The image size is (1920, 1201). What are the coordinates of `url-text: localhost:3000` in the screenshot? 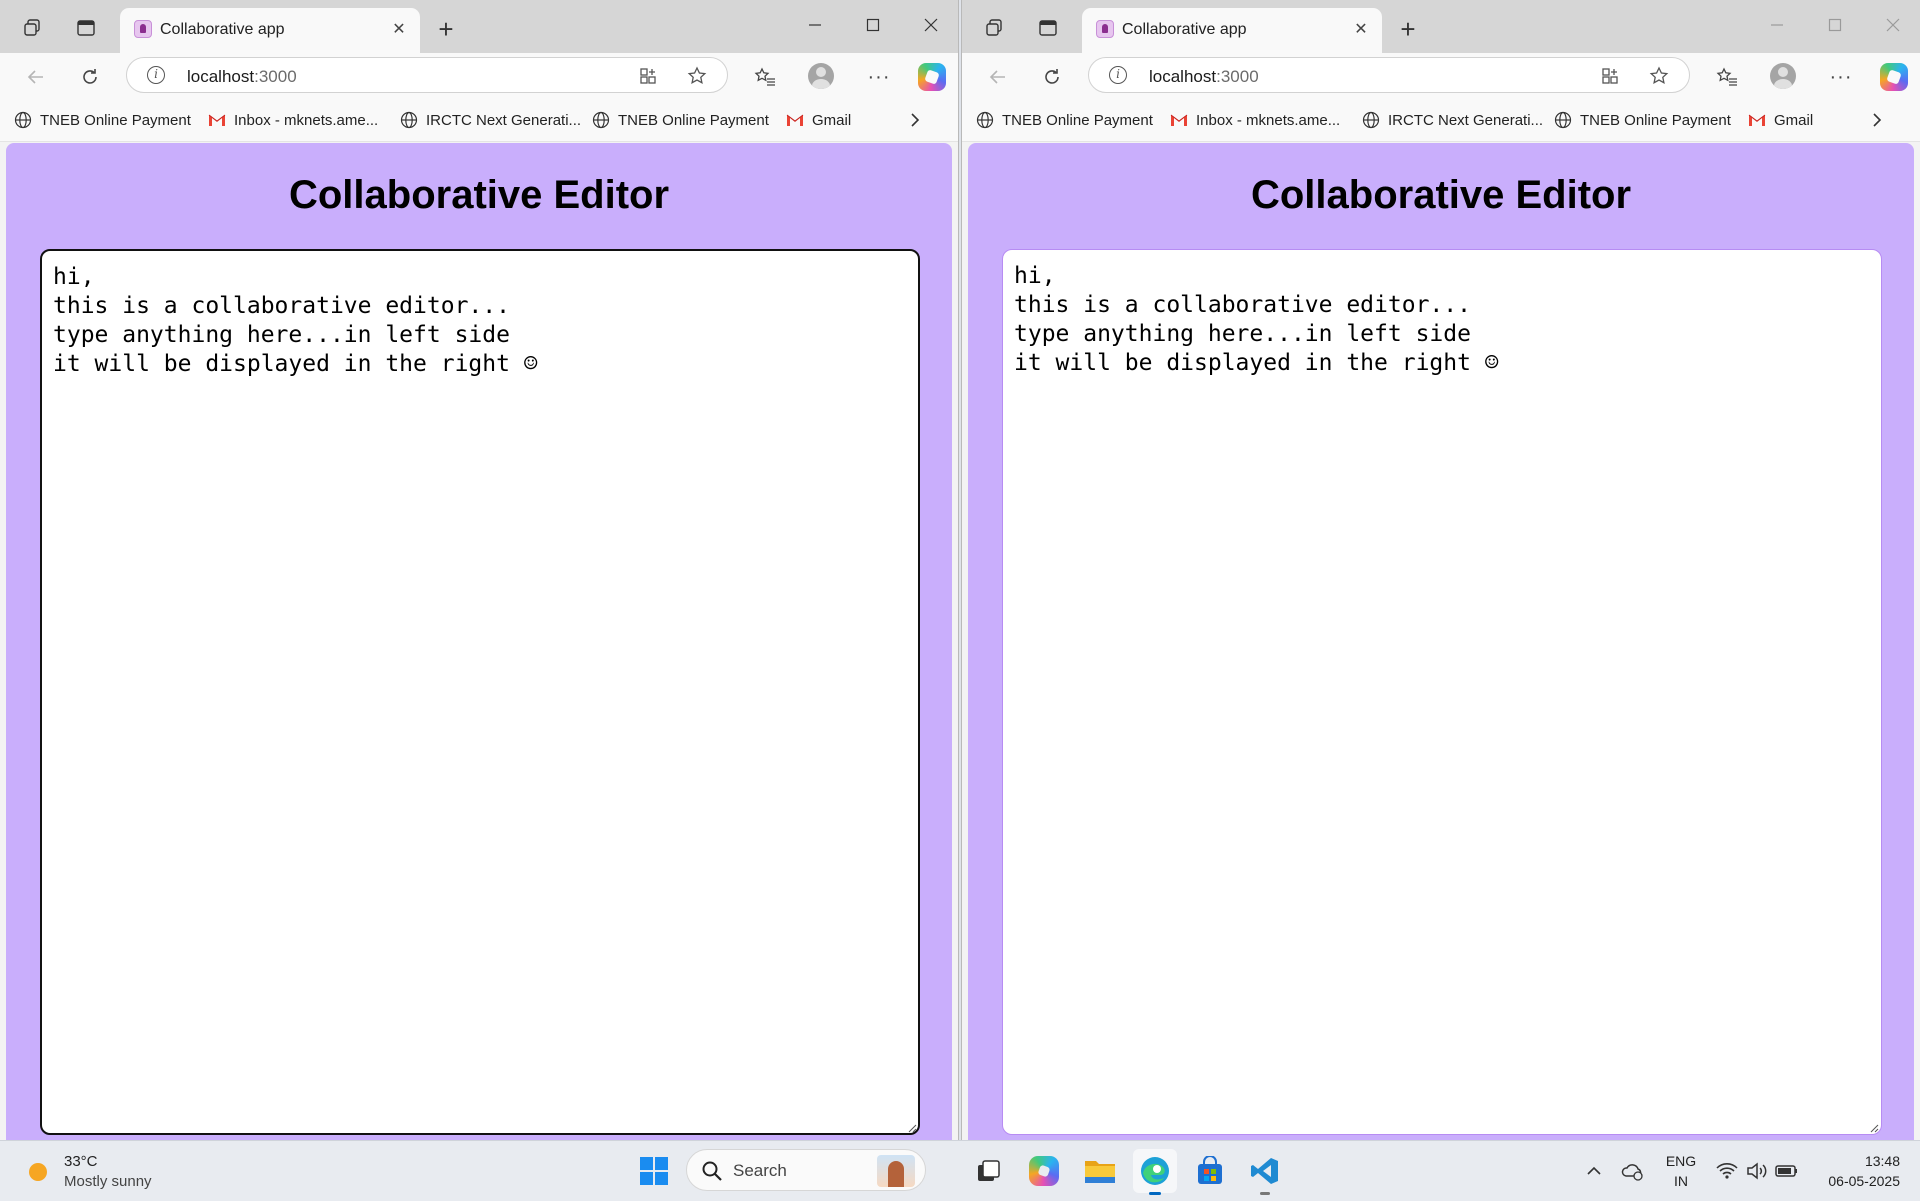 It's located at (1204, 76).